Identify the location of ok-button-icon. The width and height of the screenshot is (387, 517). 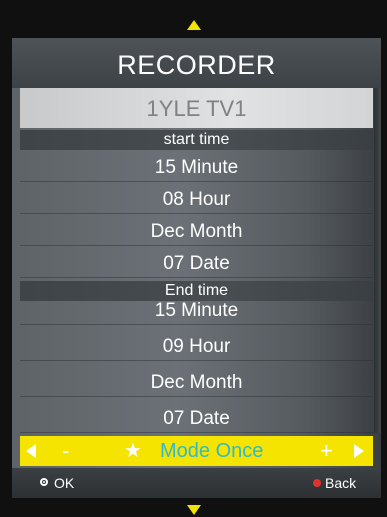
(44, 482).